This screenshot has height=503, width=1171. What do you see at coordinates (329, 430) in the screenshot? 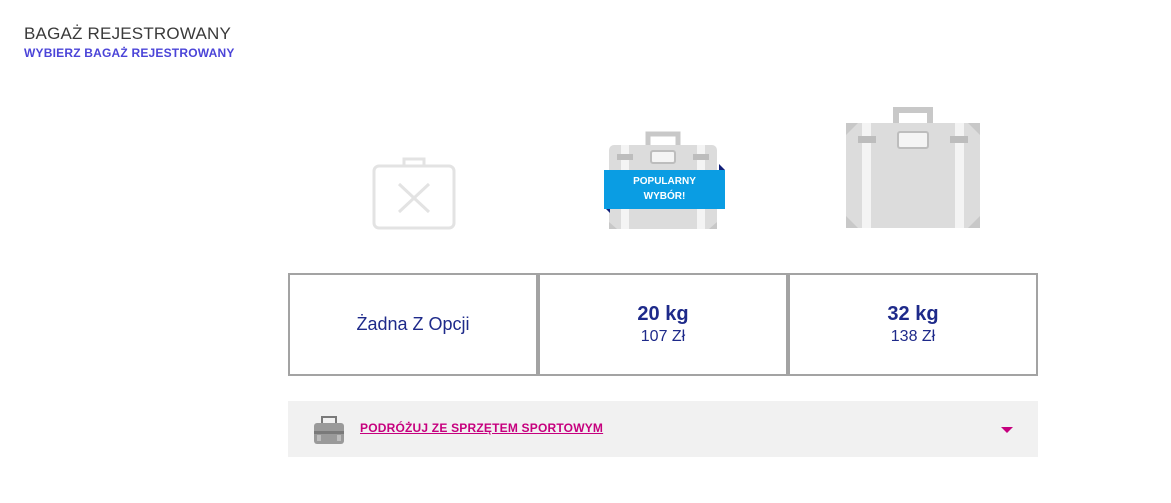
I see `sports-bag-icon` at bounding box center [329, 430].